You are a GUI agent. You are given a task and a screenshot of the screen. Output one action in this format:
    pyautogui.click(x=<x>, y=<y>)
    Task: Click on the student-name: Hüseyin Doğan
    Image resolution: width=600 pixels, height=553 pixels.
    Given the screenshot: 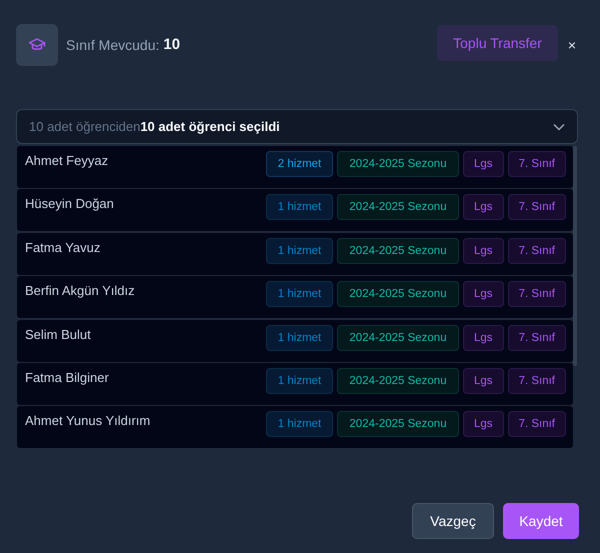 What is the action you would take?
    pyautogui.click(x=70, y=204)
    